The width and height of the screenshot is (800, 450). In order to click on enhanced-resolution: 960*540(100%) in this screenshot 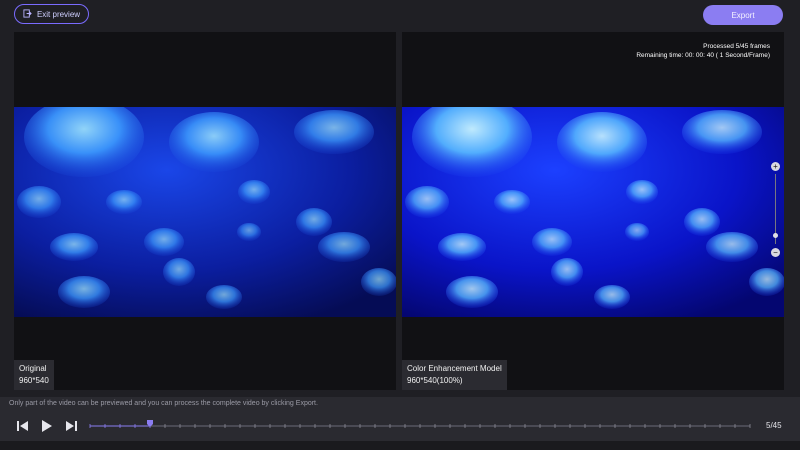, I will do `click(435, 380)`.